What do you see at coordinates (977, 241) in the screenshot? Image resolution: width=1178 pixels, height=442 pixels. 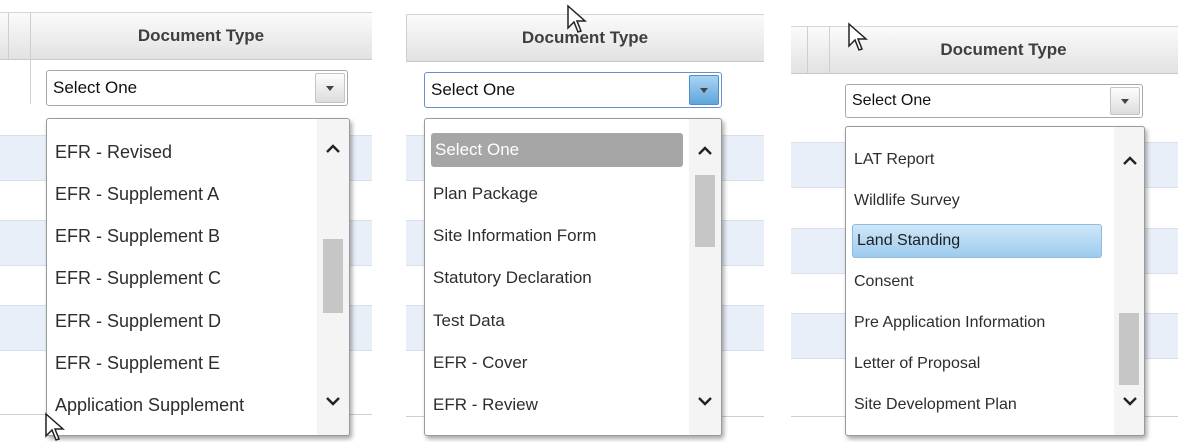 I see `list-item-highlighted: Land Standing` at bounding box center [977, 241].